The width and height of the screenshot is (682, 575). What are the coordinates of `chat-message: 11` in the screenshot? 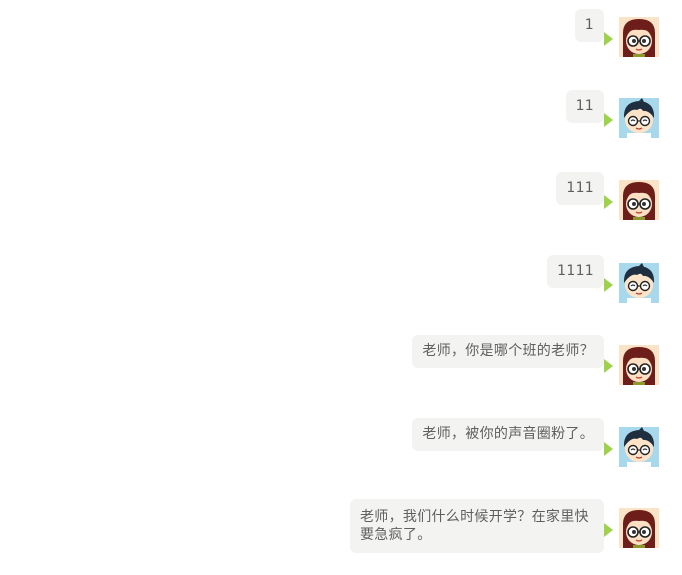 It's located at (341, 124).